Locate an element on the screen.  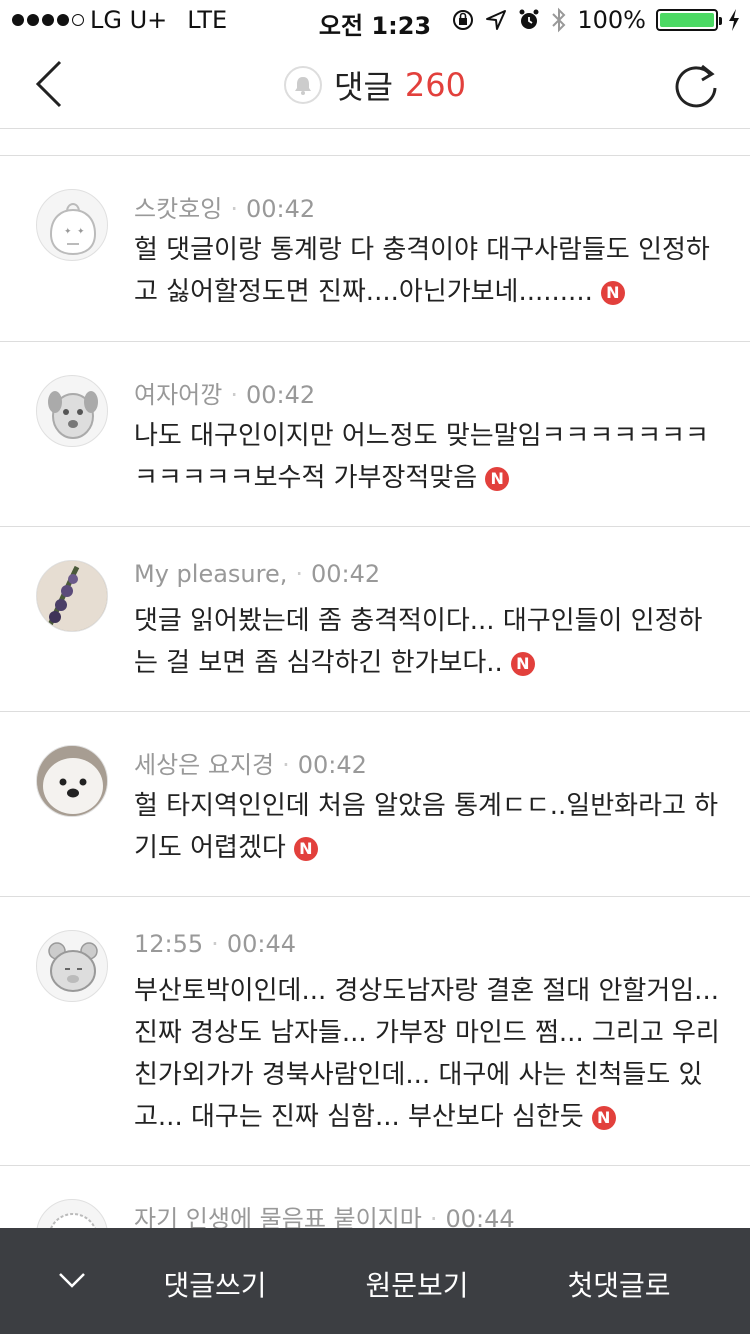
comment-time: 00:44 is located at coordinates (261, 944).